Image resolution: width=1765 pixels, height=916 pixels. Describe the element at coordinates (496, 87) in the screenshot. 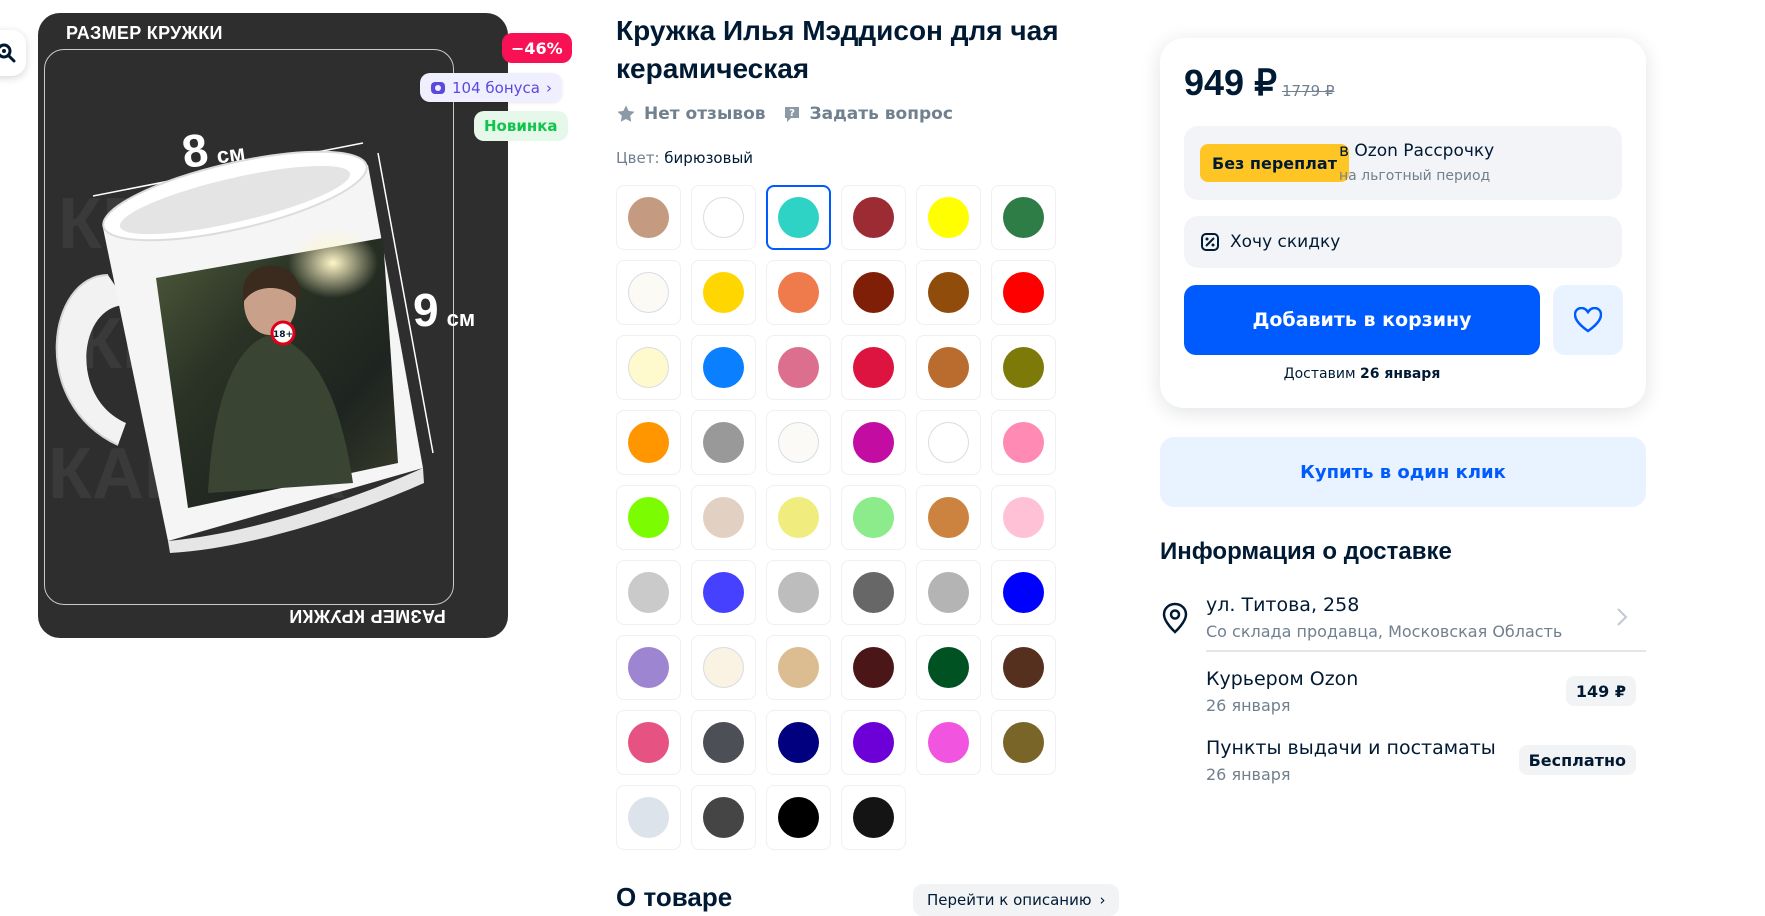

I see `bonus-label: 104 бонуса` at that location.